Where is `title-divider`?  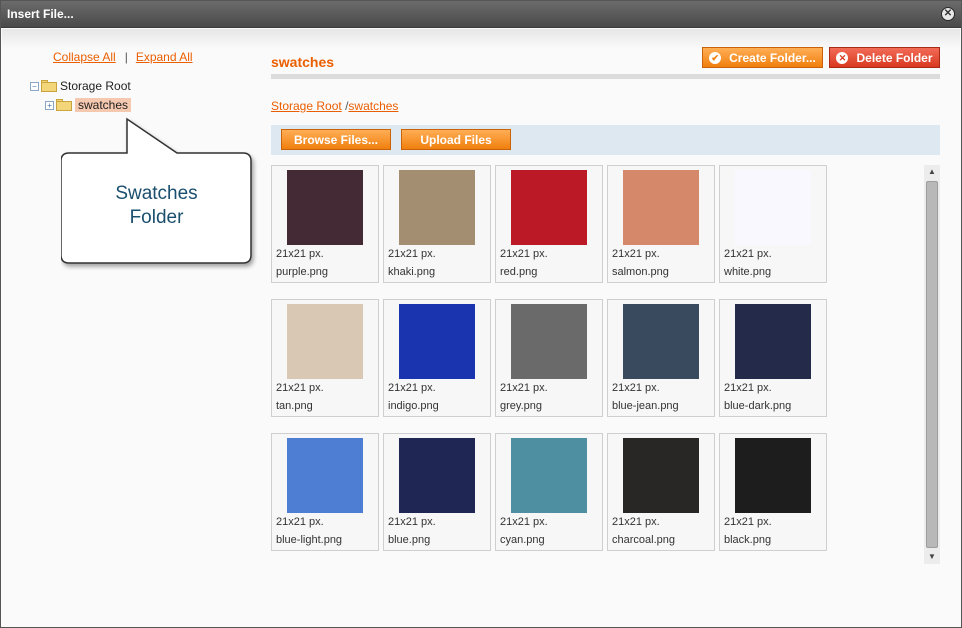 title-divider is located at coordinates (605, 76).